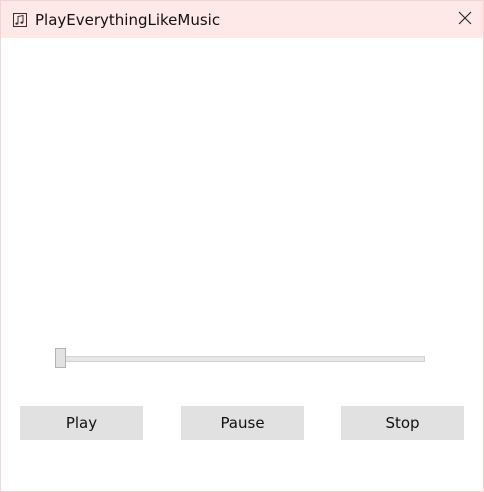 This screenshot has height=492, width=484. Describe the element at coordinates (20, 20) in the screenshot. I see `music-note-icon` at that location.